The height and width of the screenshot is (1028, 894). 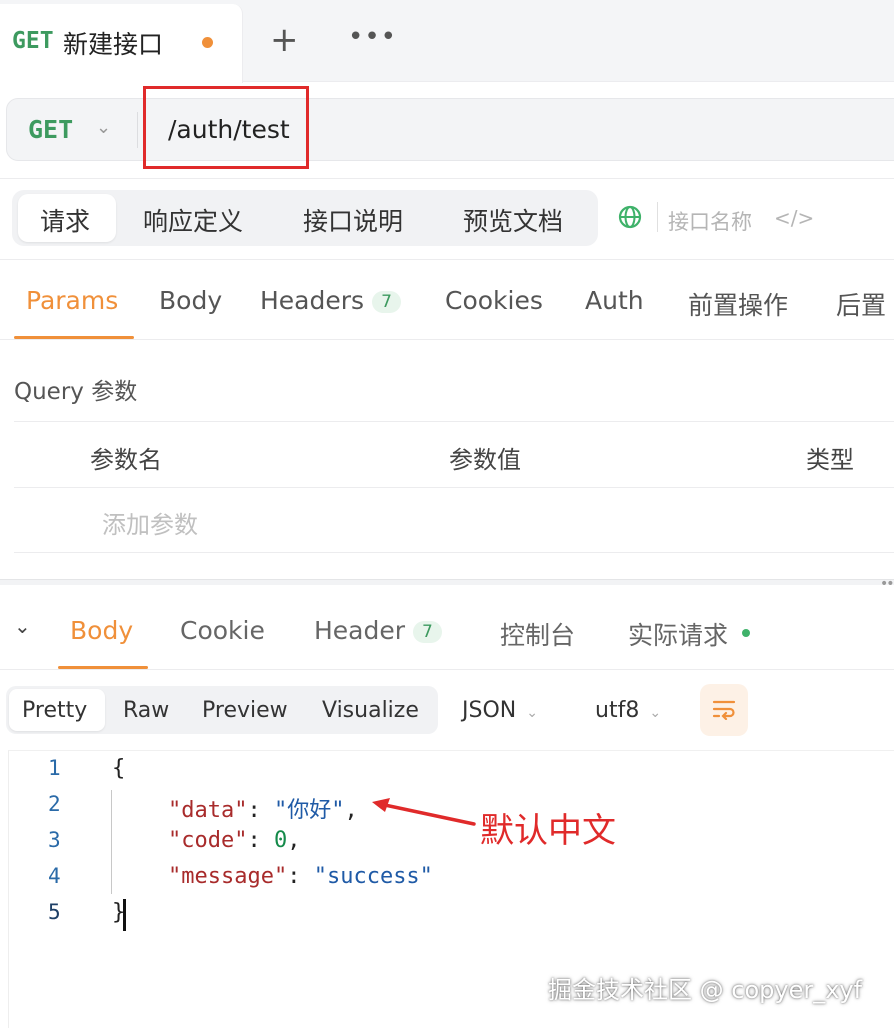 I want to click on tab-post-operations: 后置, so click(x=861, y=304).